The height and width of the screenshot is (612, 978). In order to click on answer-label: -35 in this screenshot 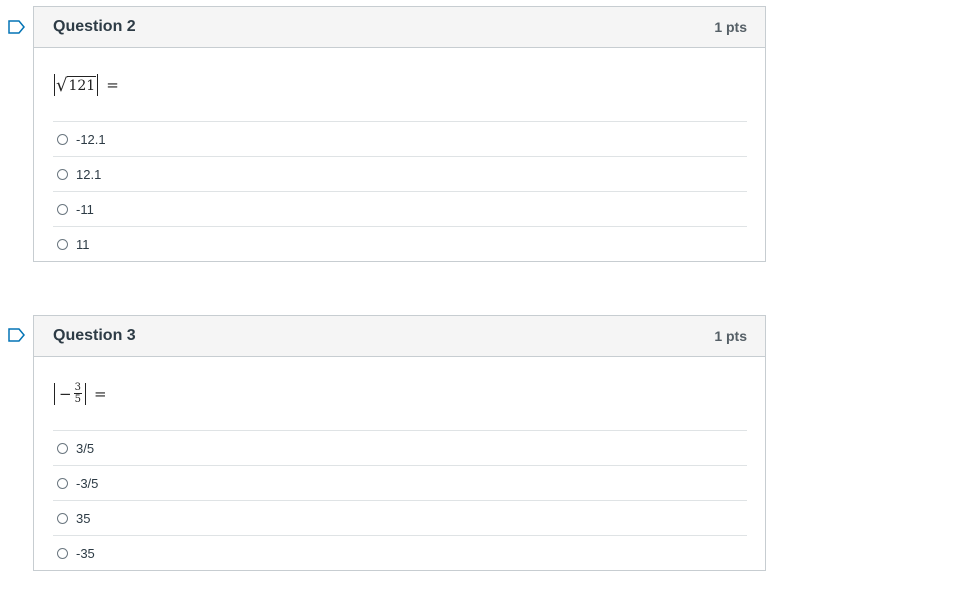, I will do `click(85, 553)`.